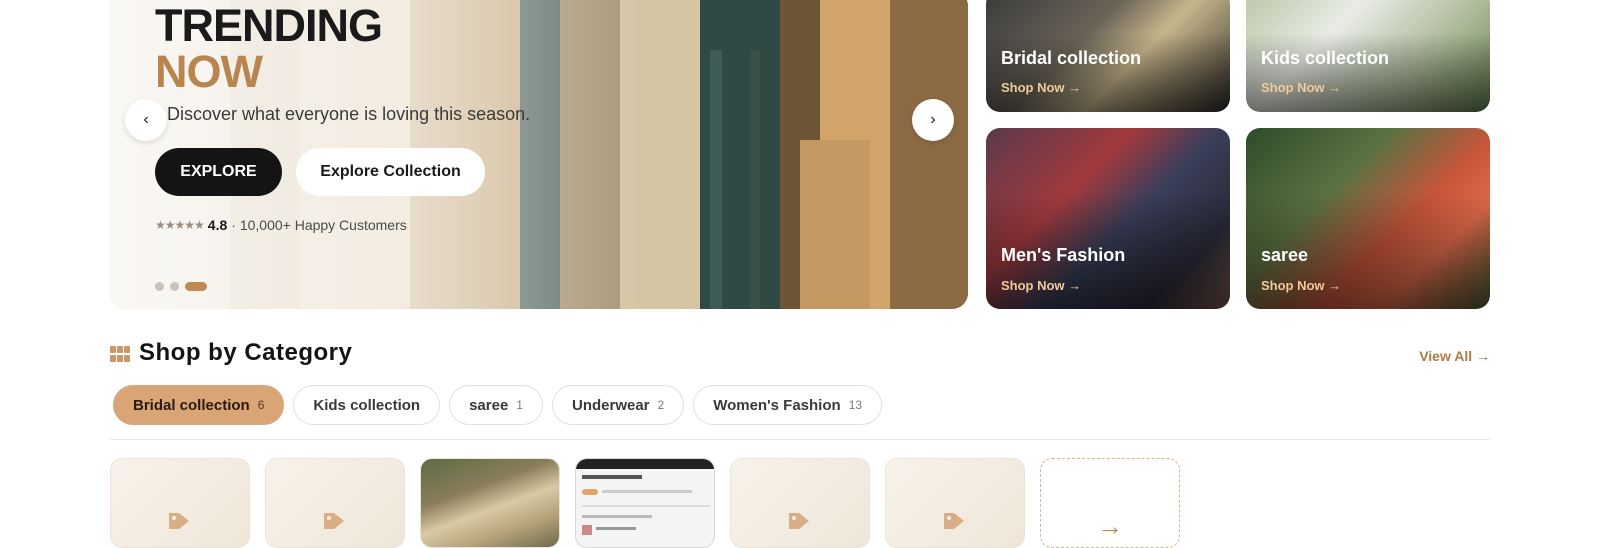 The width and height of the screenshot is (1600, 548). I want to click on pill-count: 13, so click(855, 405).